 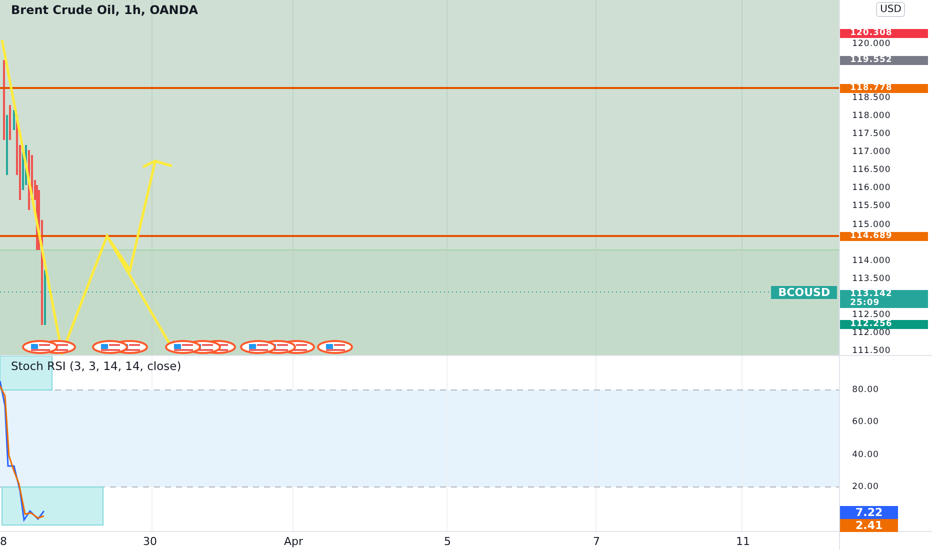 I want to click on indicator-tick: 40.00, so click(x=865, y=455).